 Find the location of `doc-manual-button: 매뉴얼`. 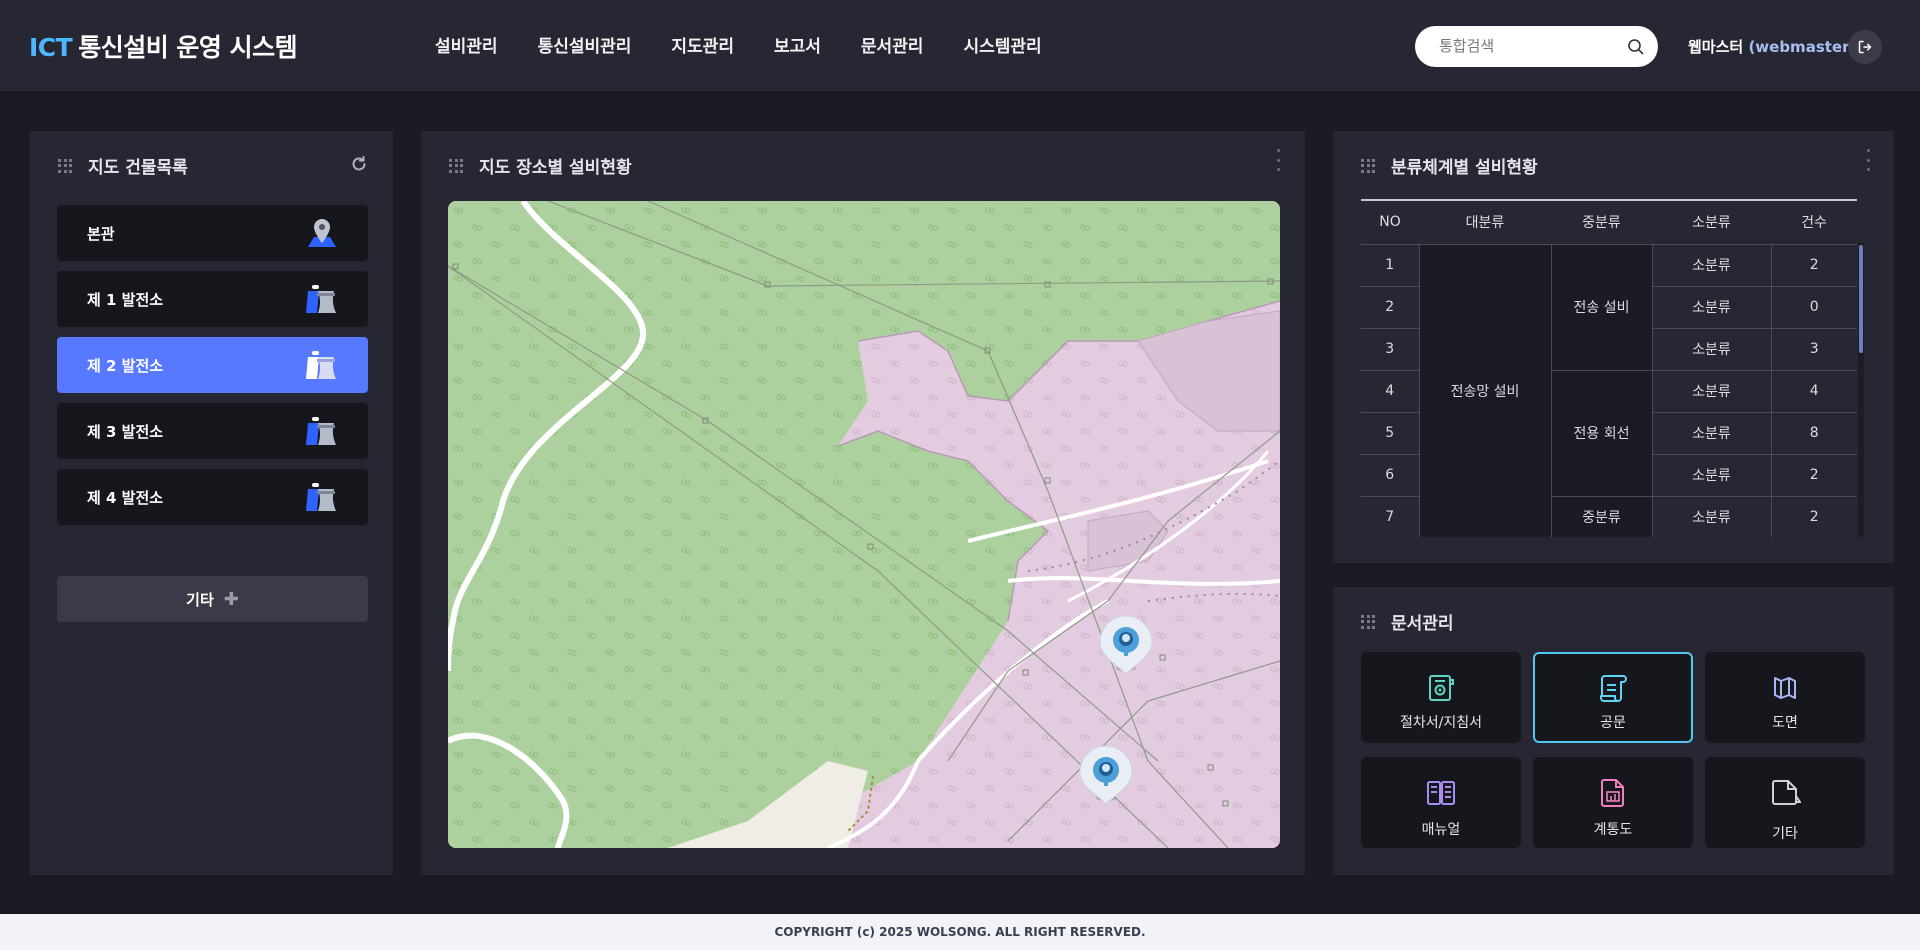

doc-manual-button: 매뉴얼 is located at coordinates (1441, 802).